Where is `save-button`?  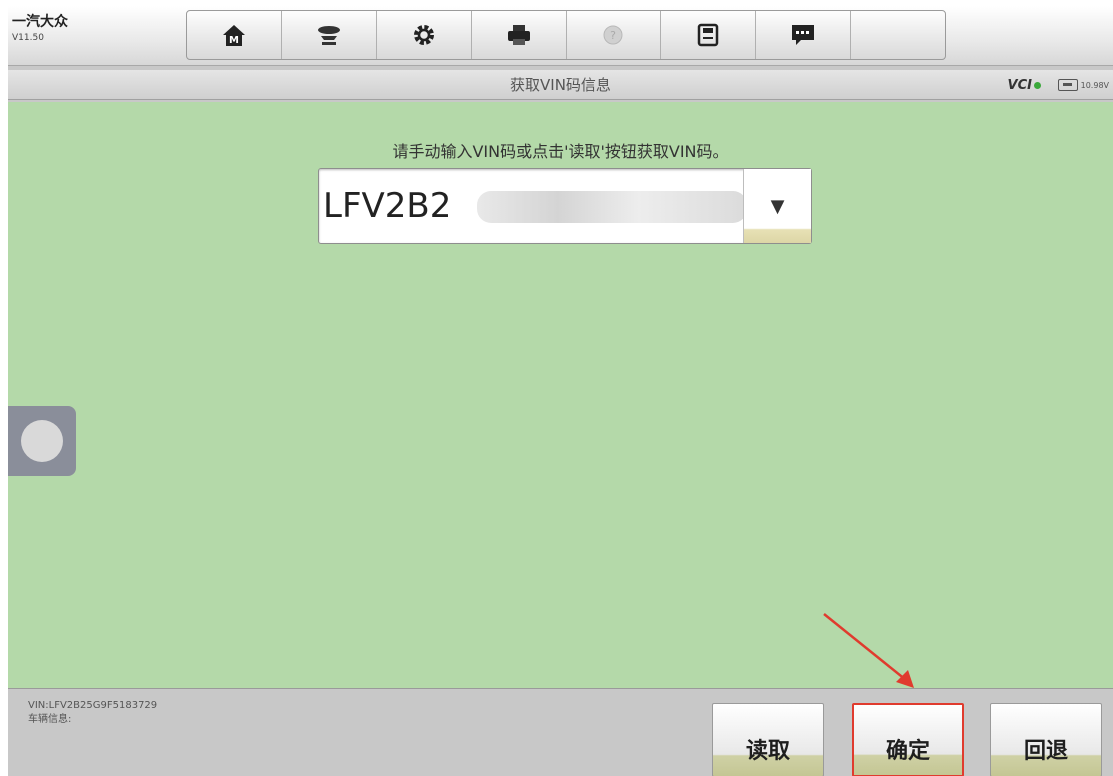 save-button is located at coordinates (709, 35).